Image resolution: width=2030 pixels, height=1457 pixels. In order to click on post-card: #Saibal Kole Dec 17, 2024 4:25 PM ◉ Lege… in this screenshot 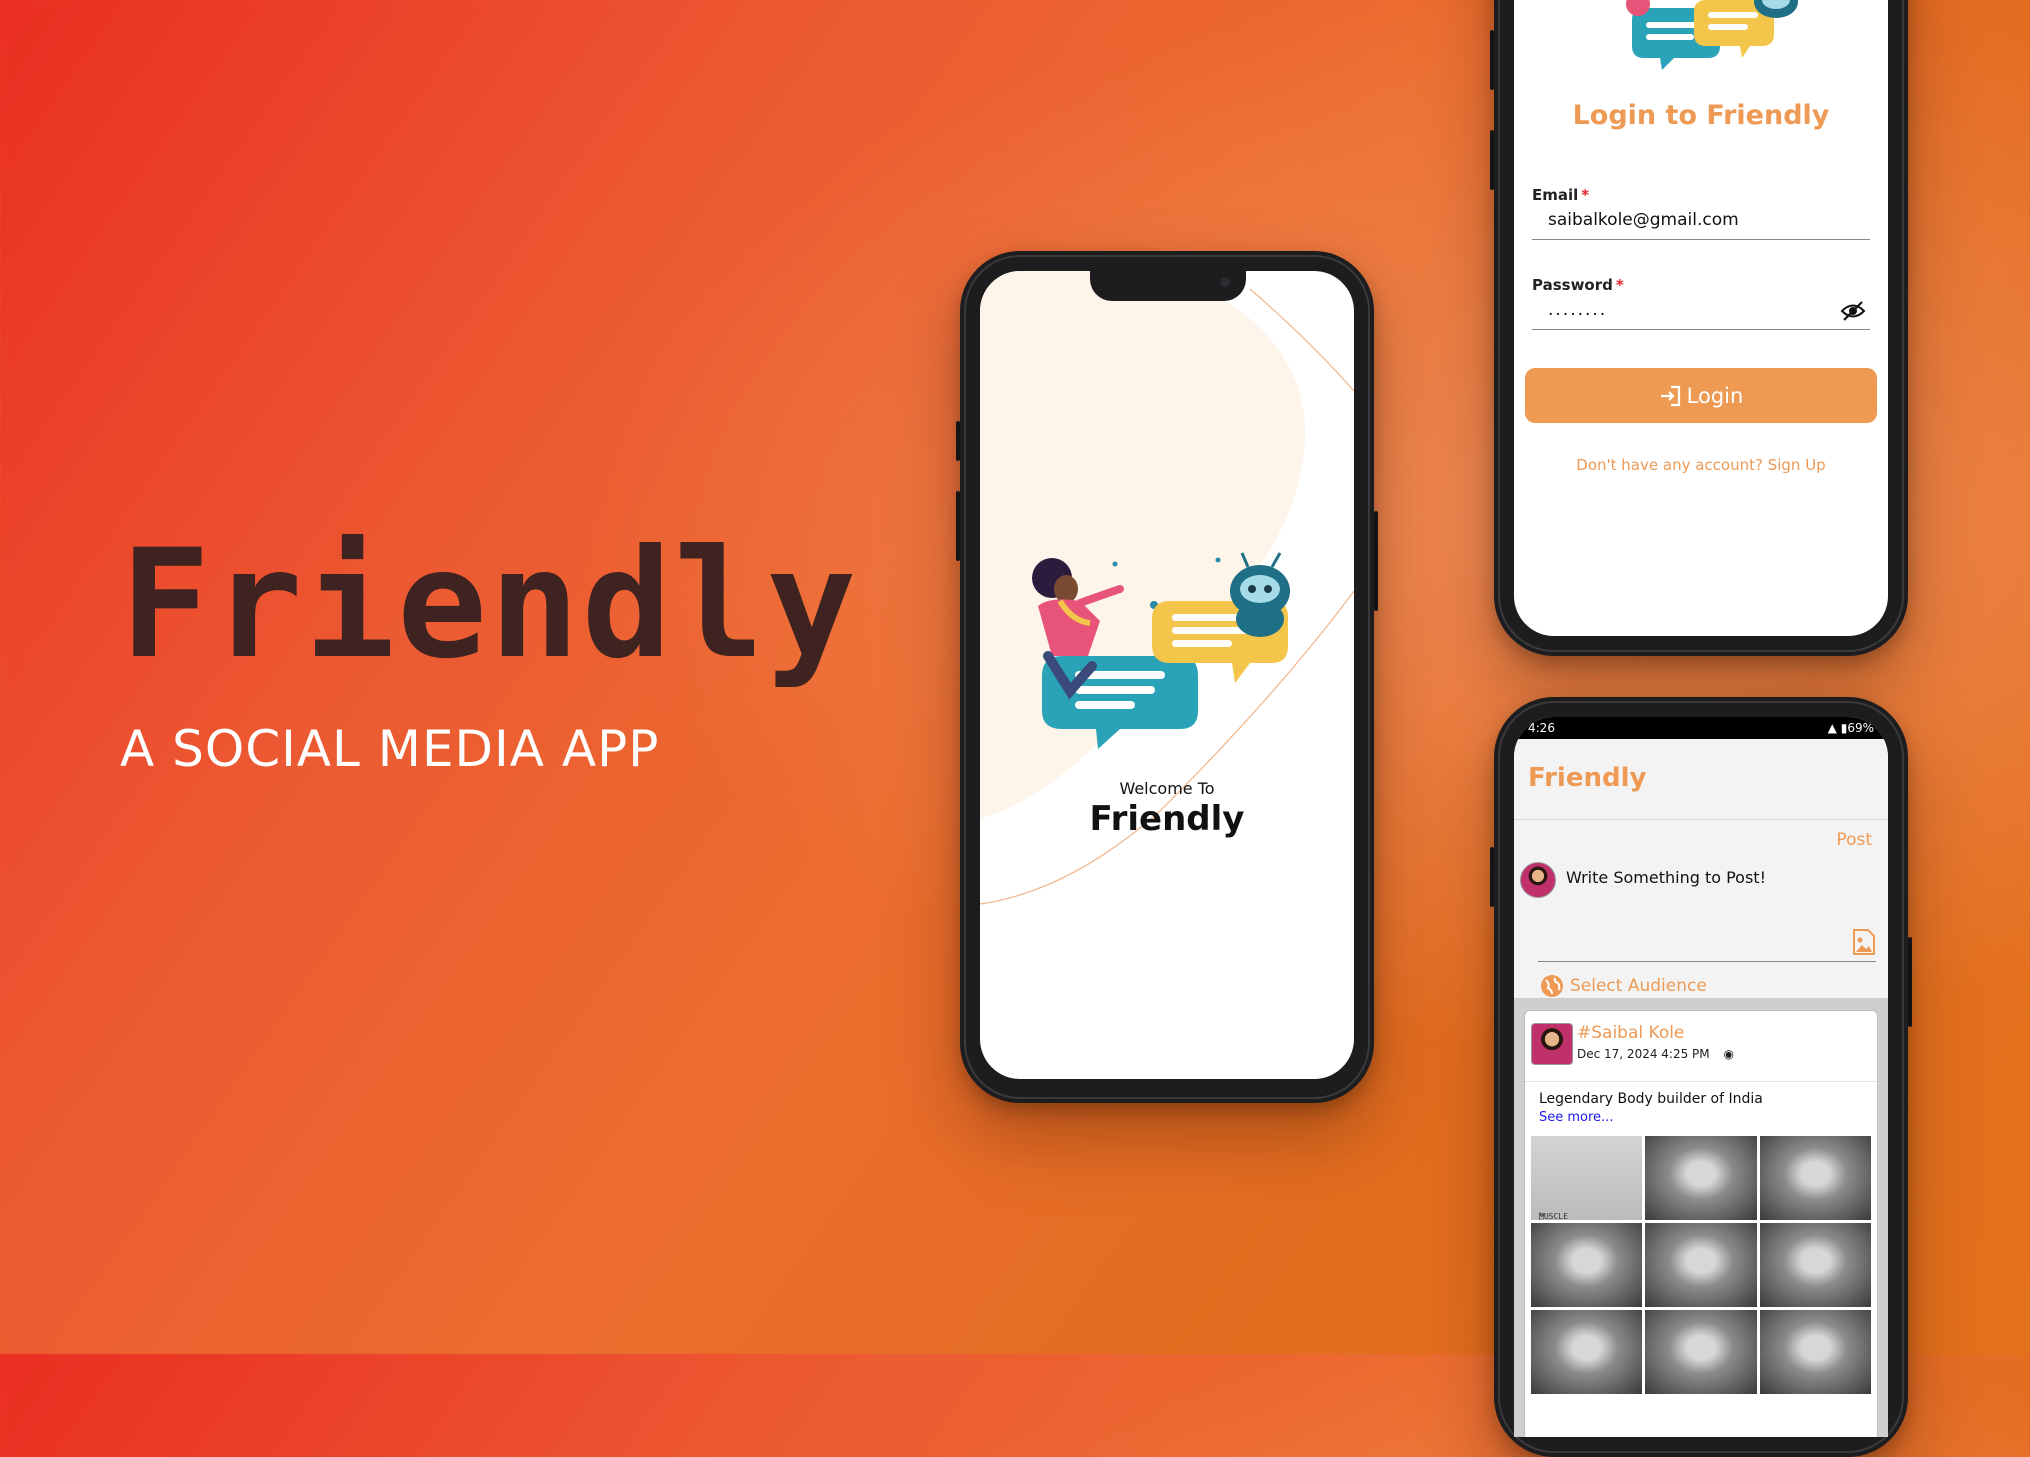, I will do `click(1701, 1223)`.